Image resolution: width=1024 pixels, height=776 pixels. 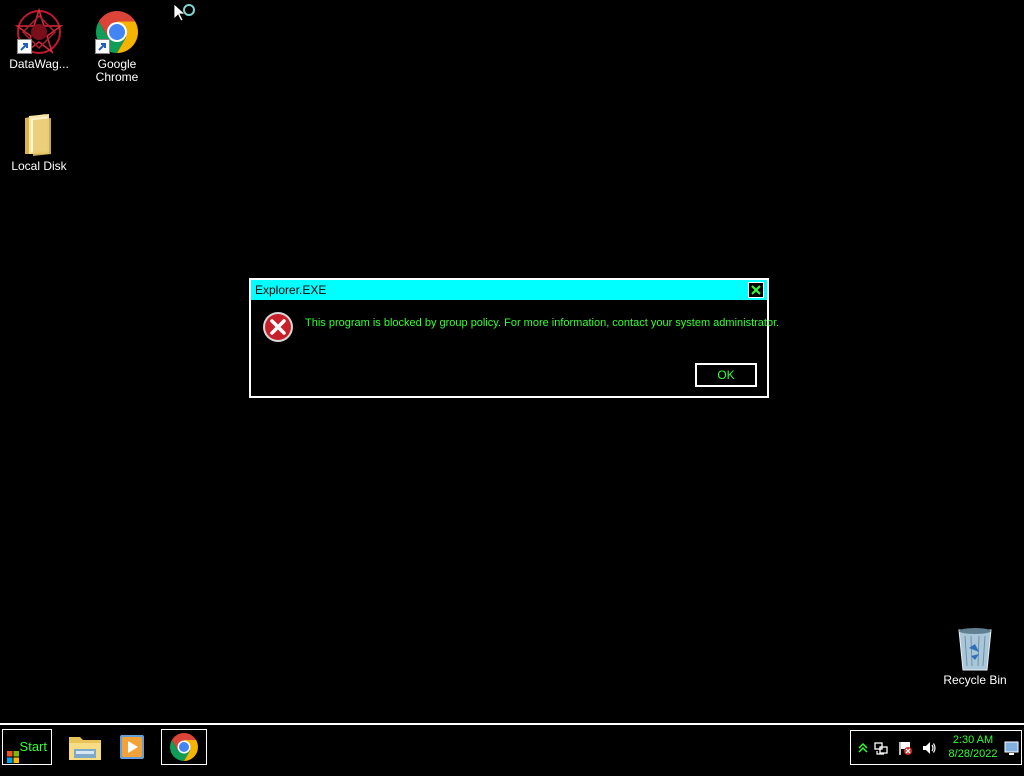 I want to click on desktop-icon-label: Recycle Bin, so click(x=975, y=680).